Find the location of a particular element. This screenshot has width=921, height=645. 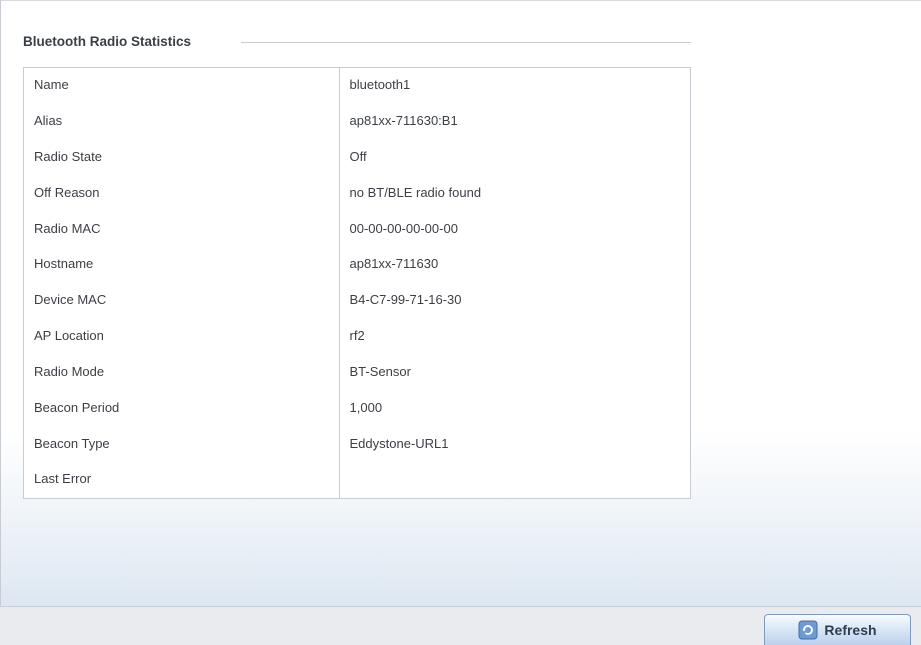

table-row: Name bluetooth1 is located at coordinates (357, 85).